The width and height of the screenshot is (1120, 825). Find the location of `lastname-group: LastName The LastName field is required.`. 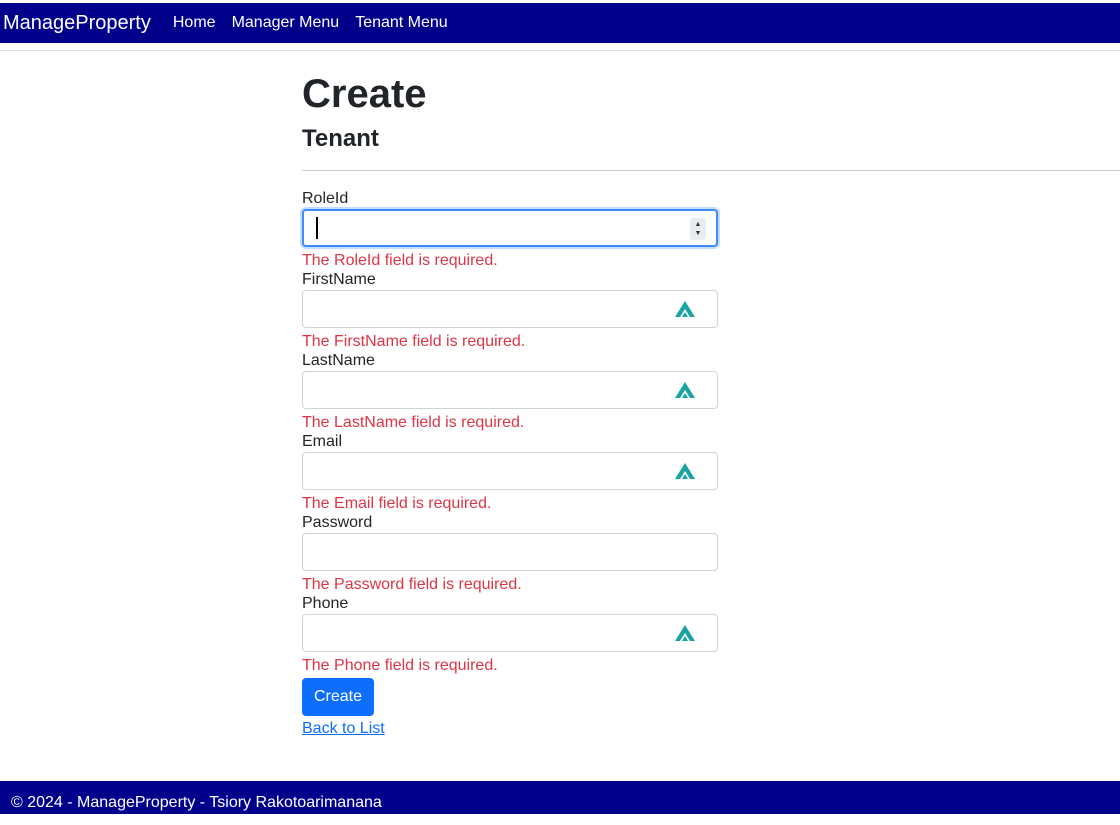

lastname-group: LastName The LastName field is required. is located at coordinates (711, 392).